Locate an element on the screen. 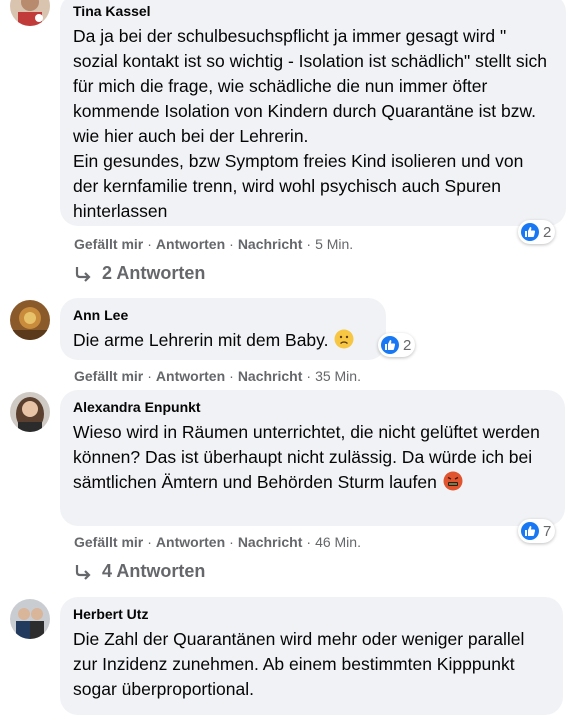 This screenshot has height=715, width=579. timestamp: 5 Min. is located at coordinates (334, 244).